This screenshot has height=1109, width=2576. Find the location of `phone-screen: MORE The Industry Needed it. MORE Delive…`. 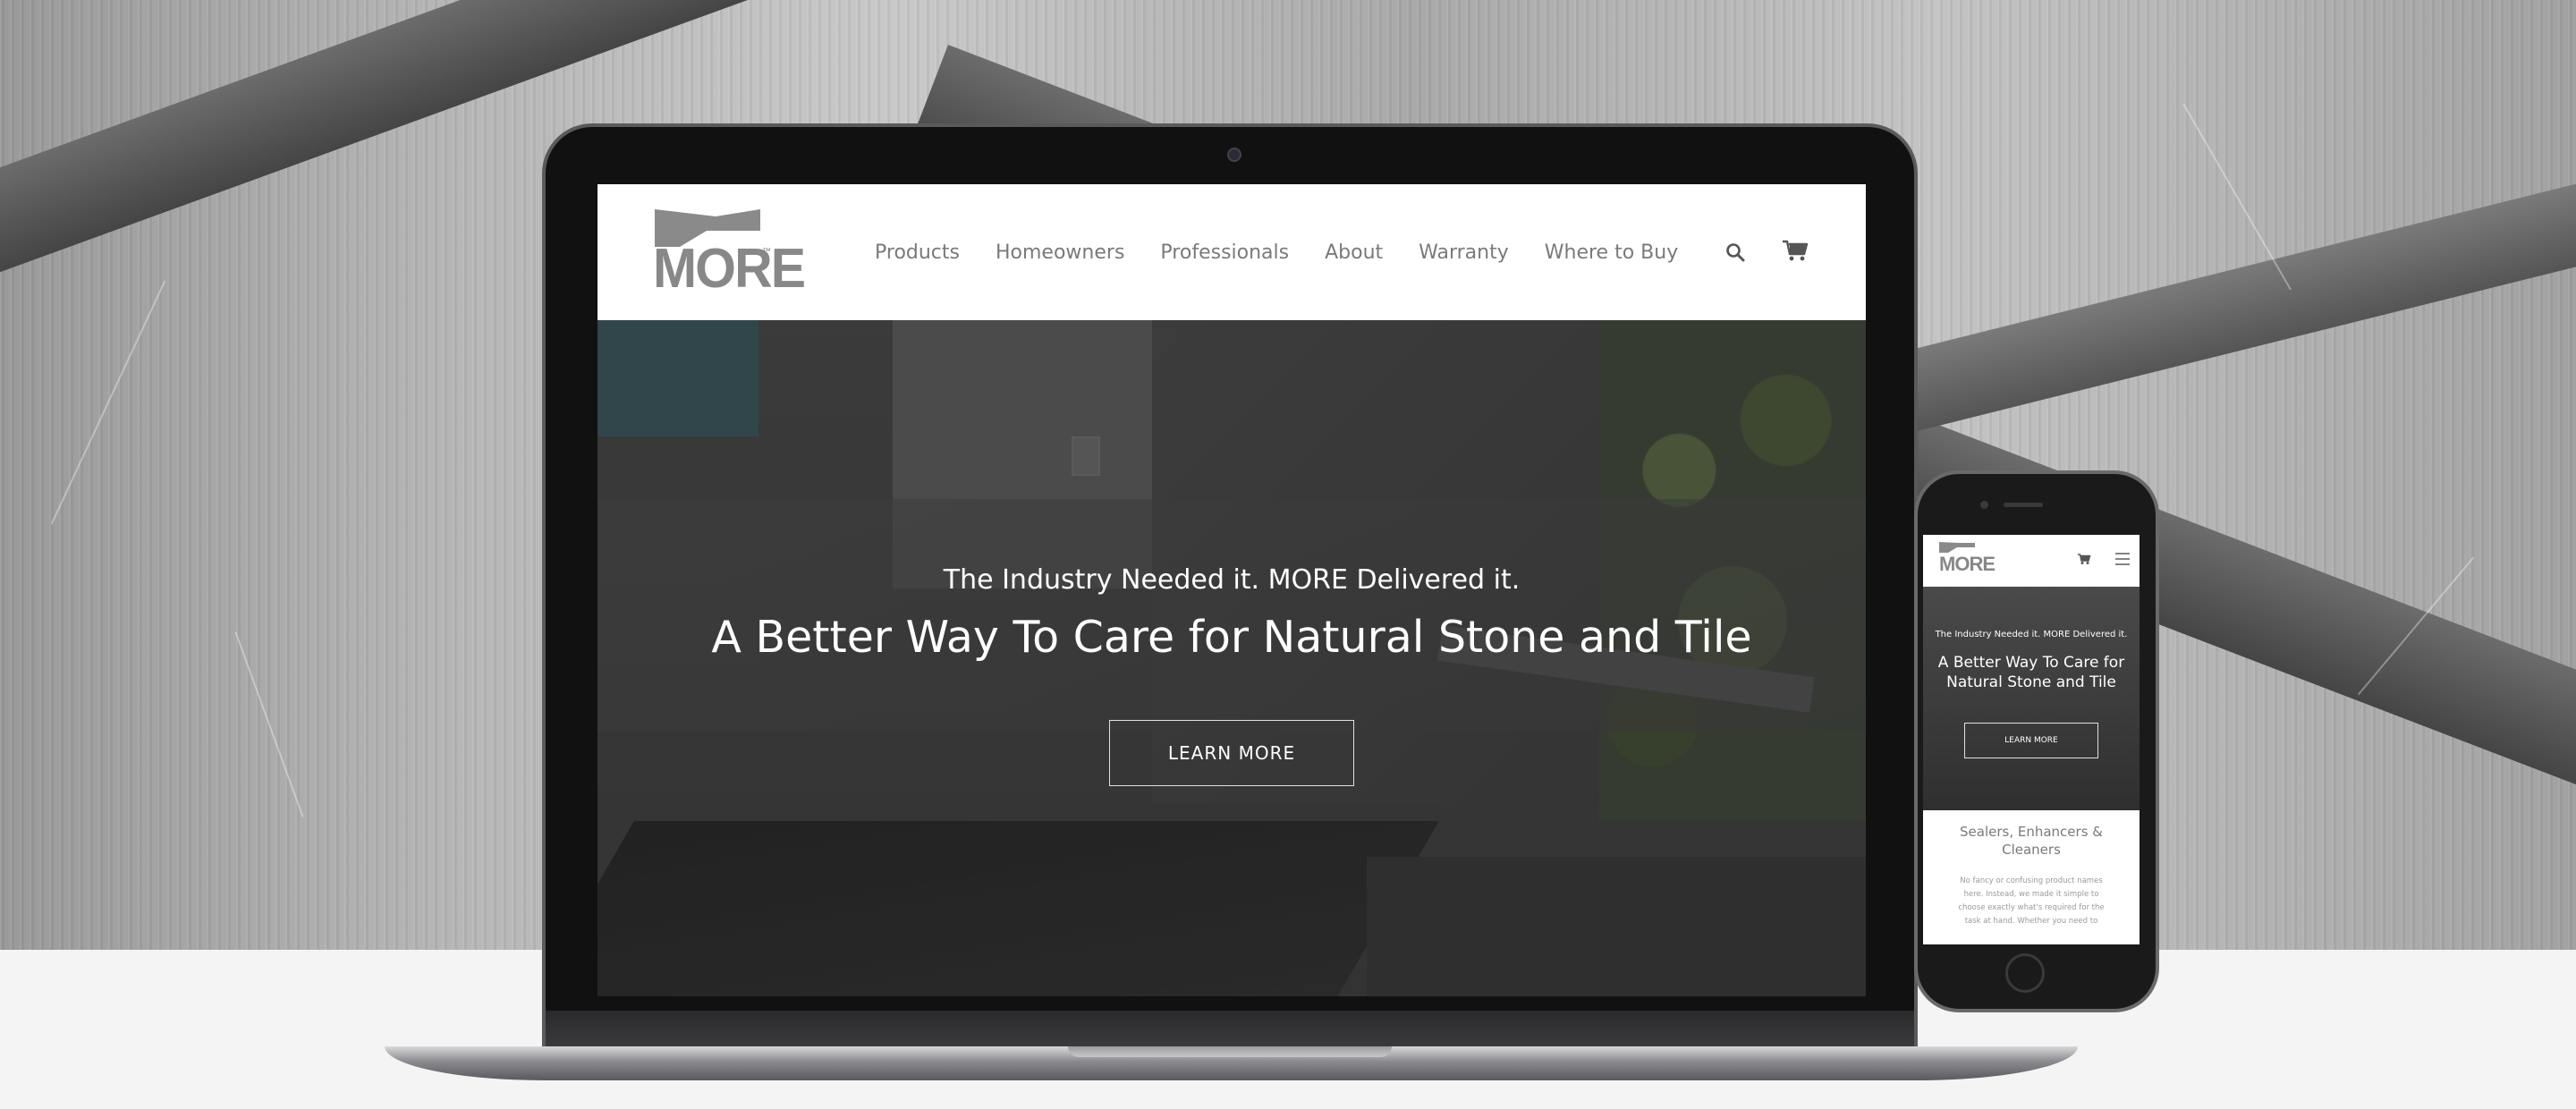

phone-screen: MORE The Industry Needed it. MORE Delive… is located at coordinates (2031, 739).